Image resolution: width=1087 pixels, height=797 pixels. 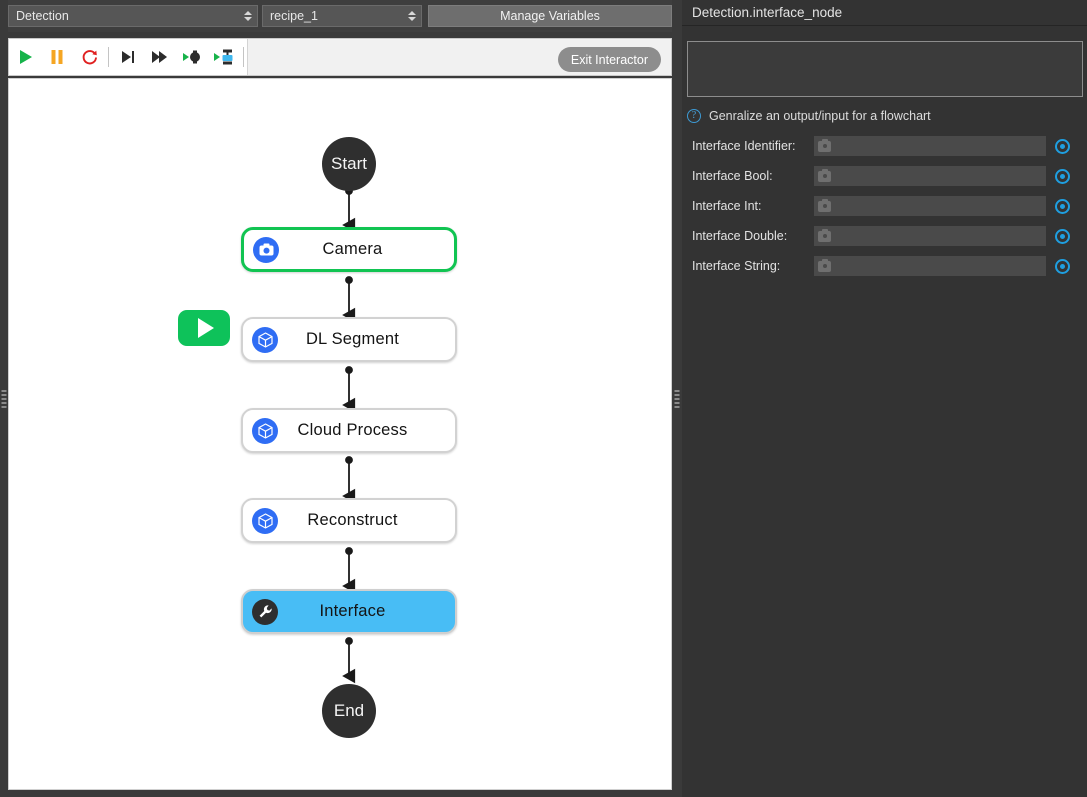 I want to click on exit-interactor-button: Exit Interactor, so click(x=609, y=59).